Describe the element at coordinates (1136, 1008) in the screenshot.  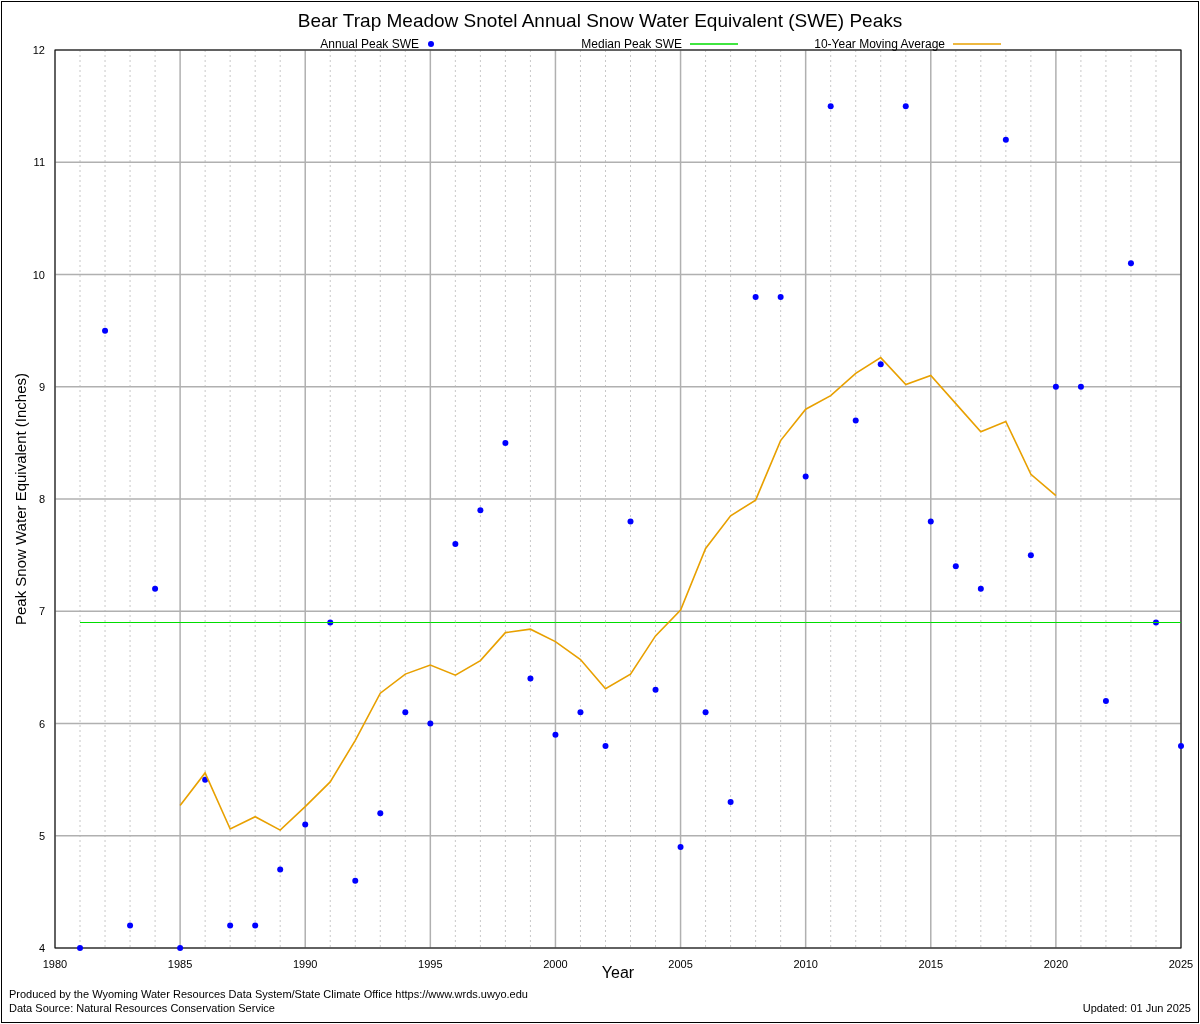
I see `updated-text: Updated: 01 Jun 2025` at that location.